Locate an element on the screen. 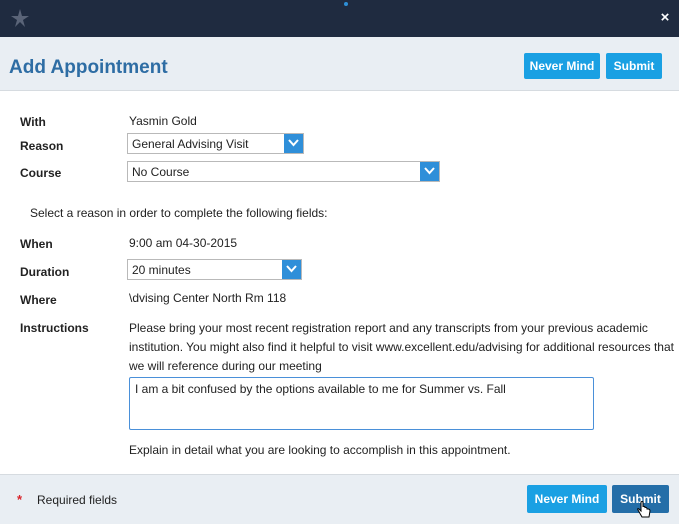 The image size is (679, 524). instructions-label: Instructions is located at coordinates (54, 328).